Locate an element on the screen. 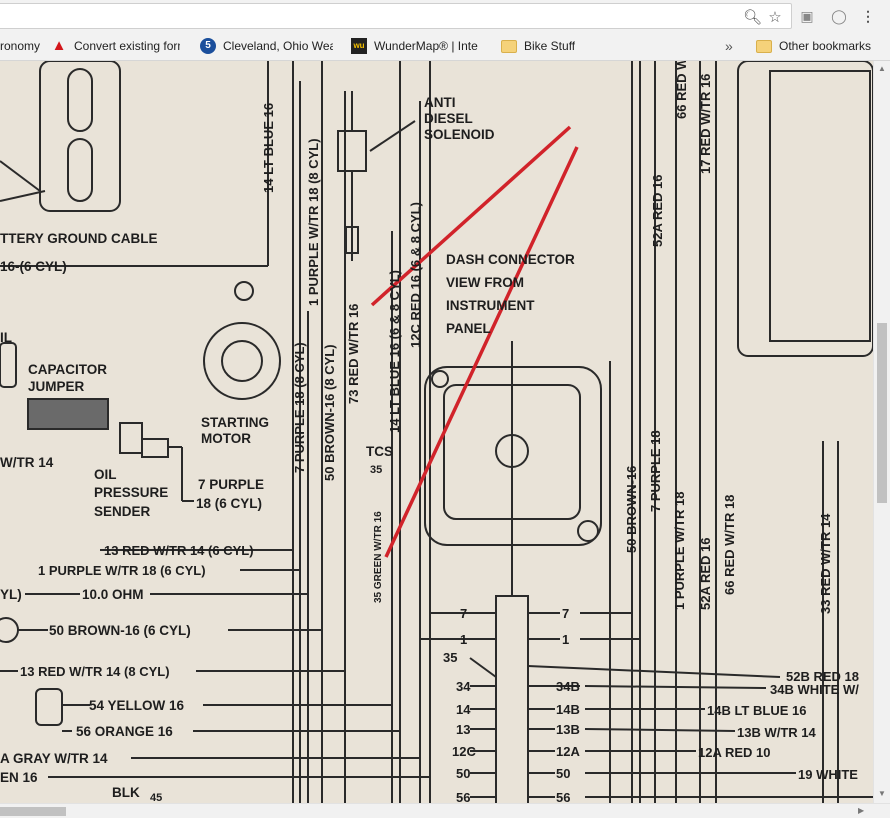  bookmark-item: ronomy is located at coordinates (22, 46).